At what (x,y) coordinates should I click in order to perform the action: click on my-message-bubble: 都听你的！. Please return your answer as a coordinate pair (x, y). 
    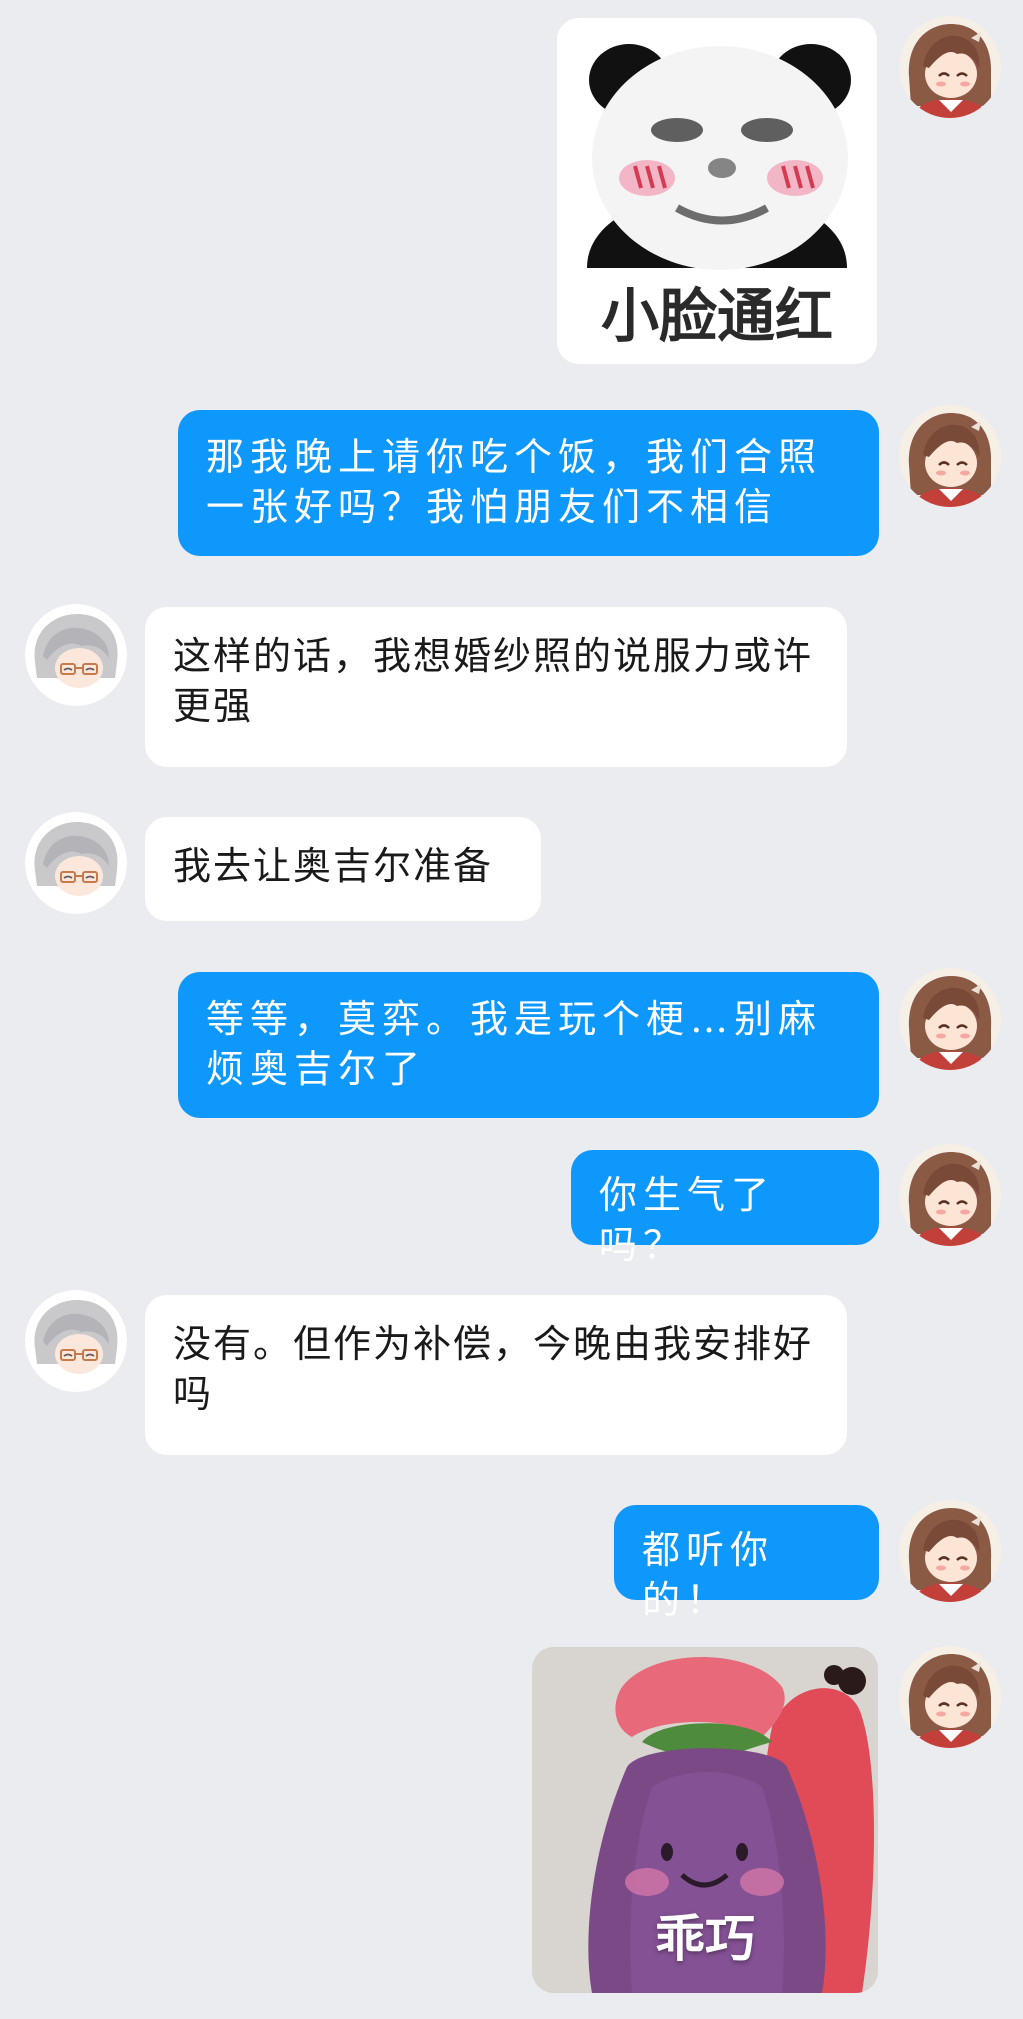
    Looking at the image, I should click on (746, 1563).